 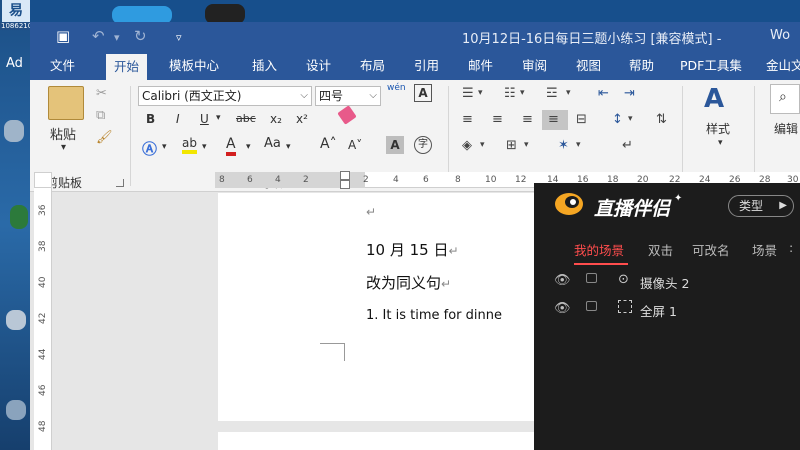 I want to click on distributed-icon: ⊟, so click(x=581, y=119).